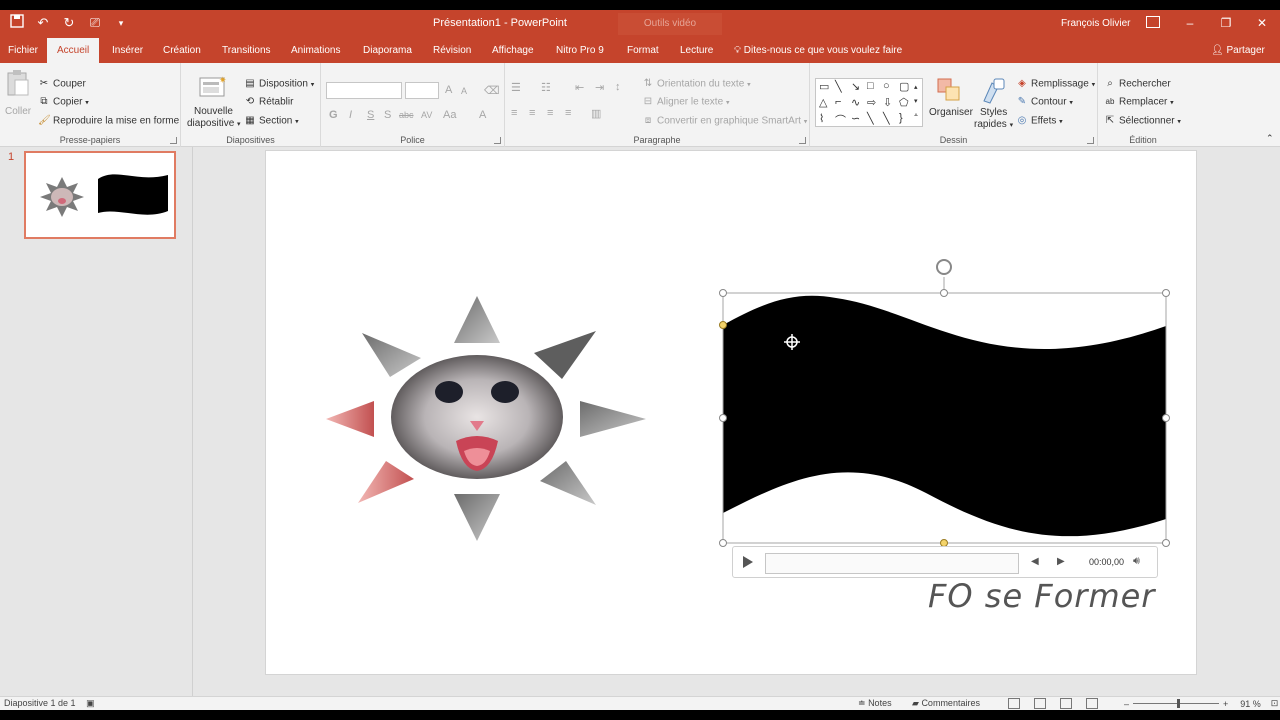 The height and width of the screenshot is (720, 1280). Describe the element at coordinates (387, 50) in the screenshot. I see `tab-diaporama: Diaporama` at that location.